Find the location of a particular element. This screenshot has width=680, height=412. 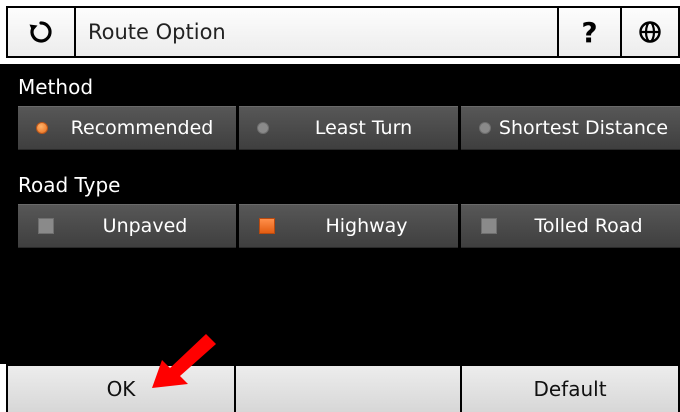

method-option-shortest-distance: Shortest Distance is located at coordinates (570, 128).